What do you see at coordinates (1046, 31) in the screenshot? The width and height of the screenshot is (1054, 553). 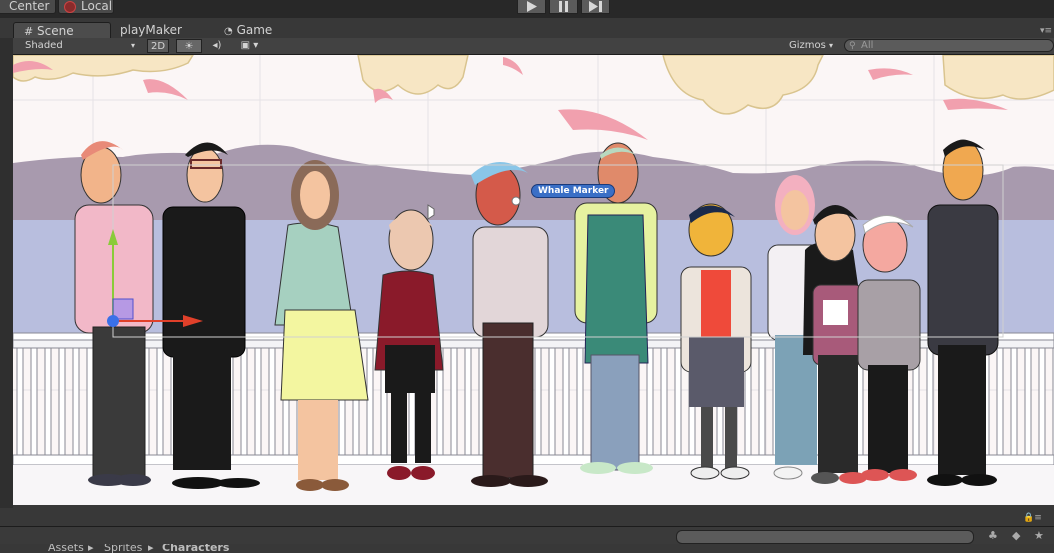 I see `tab-menu-icon: ▾≡` at bounding box center [1046, 31].